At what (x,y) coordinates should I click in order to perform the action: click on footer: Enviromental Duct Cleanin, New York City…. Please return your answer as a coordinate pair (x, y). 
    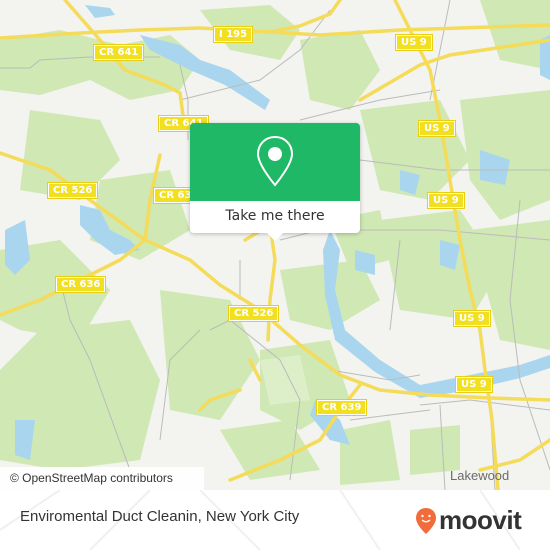
    Looking at the image, I should click on (275, 520).